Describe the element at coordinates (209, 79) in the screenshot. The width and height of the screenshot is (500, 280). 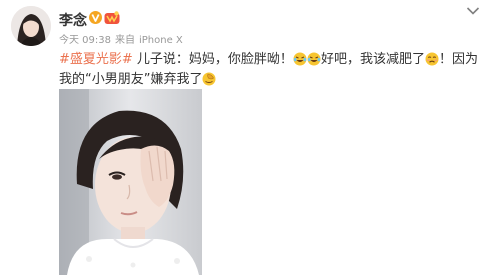
I see `facepalm-emoji-icon` at that location.